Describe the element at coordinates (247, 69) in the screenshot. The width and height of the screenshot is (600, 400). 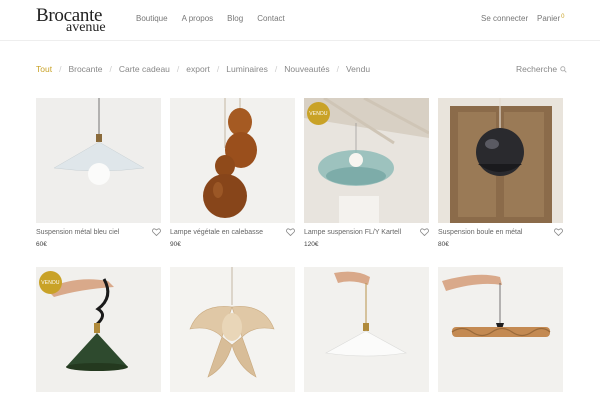
I see `filter-luminaires: Luminaires` at that location.